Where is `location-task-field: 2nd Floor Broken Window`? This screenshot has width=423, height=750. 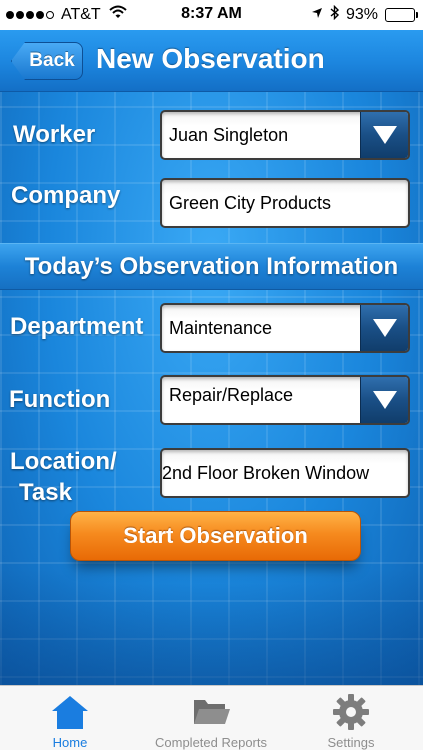
location-task-field: 2nd Floor Broken Window is located at coordinates (285, 473).